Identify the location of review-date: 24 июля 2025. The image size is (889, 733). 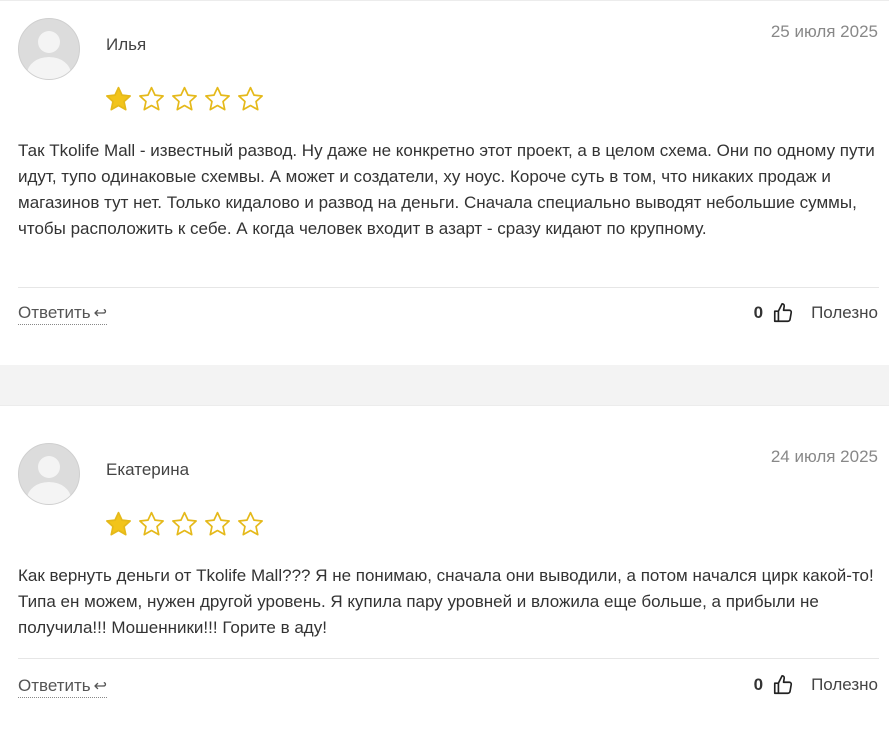
(824, 456).